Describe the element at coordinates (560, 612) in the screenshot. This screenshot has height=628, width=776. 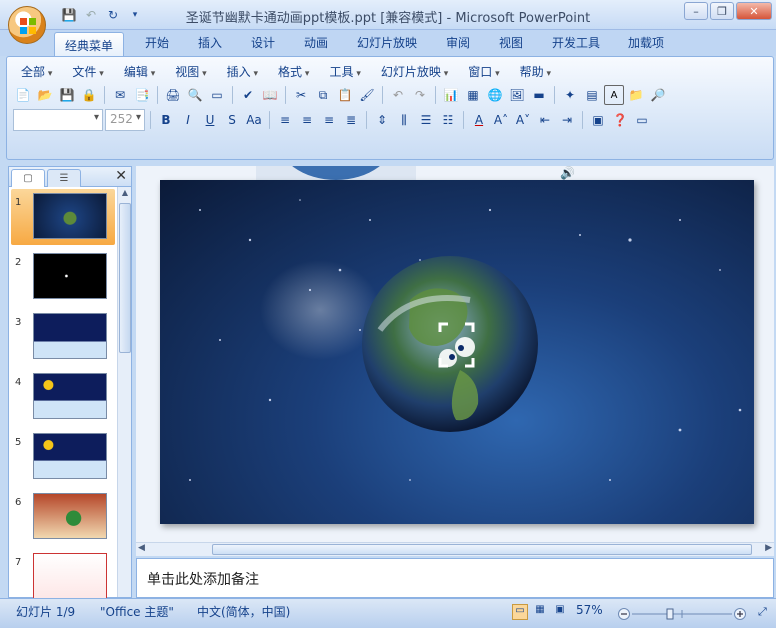
I see `slideshow-view-icon: ▣` at that location.